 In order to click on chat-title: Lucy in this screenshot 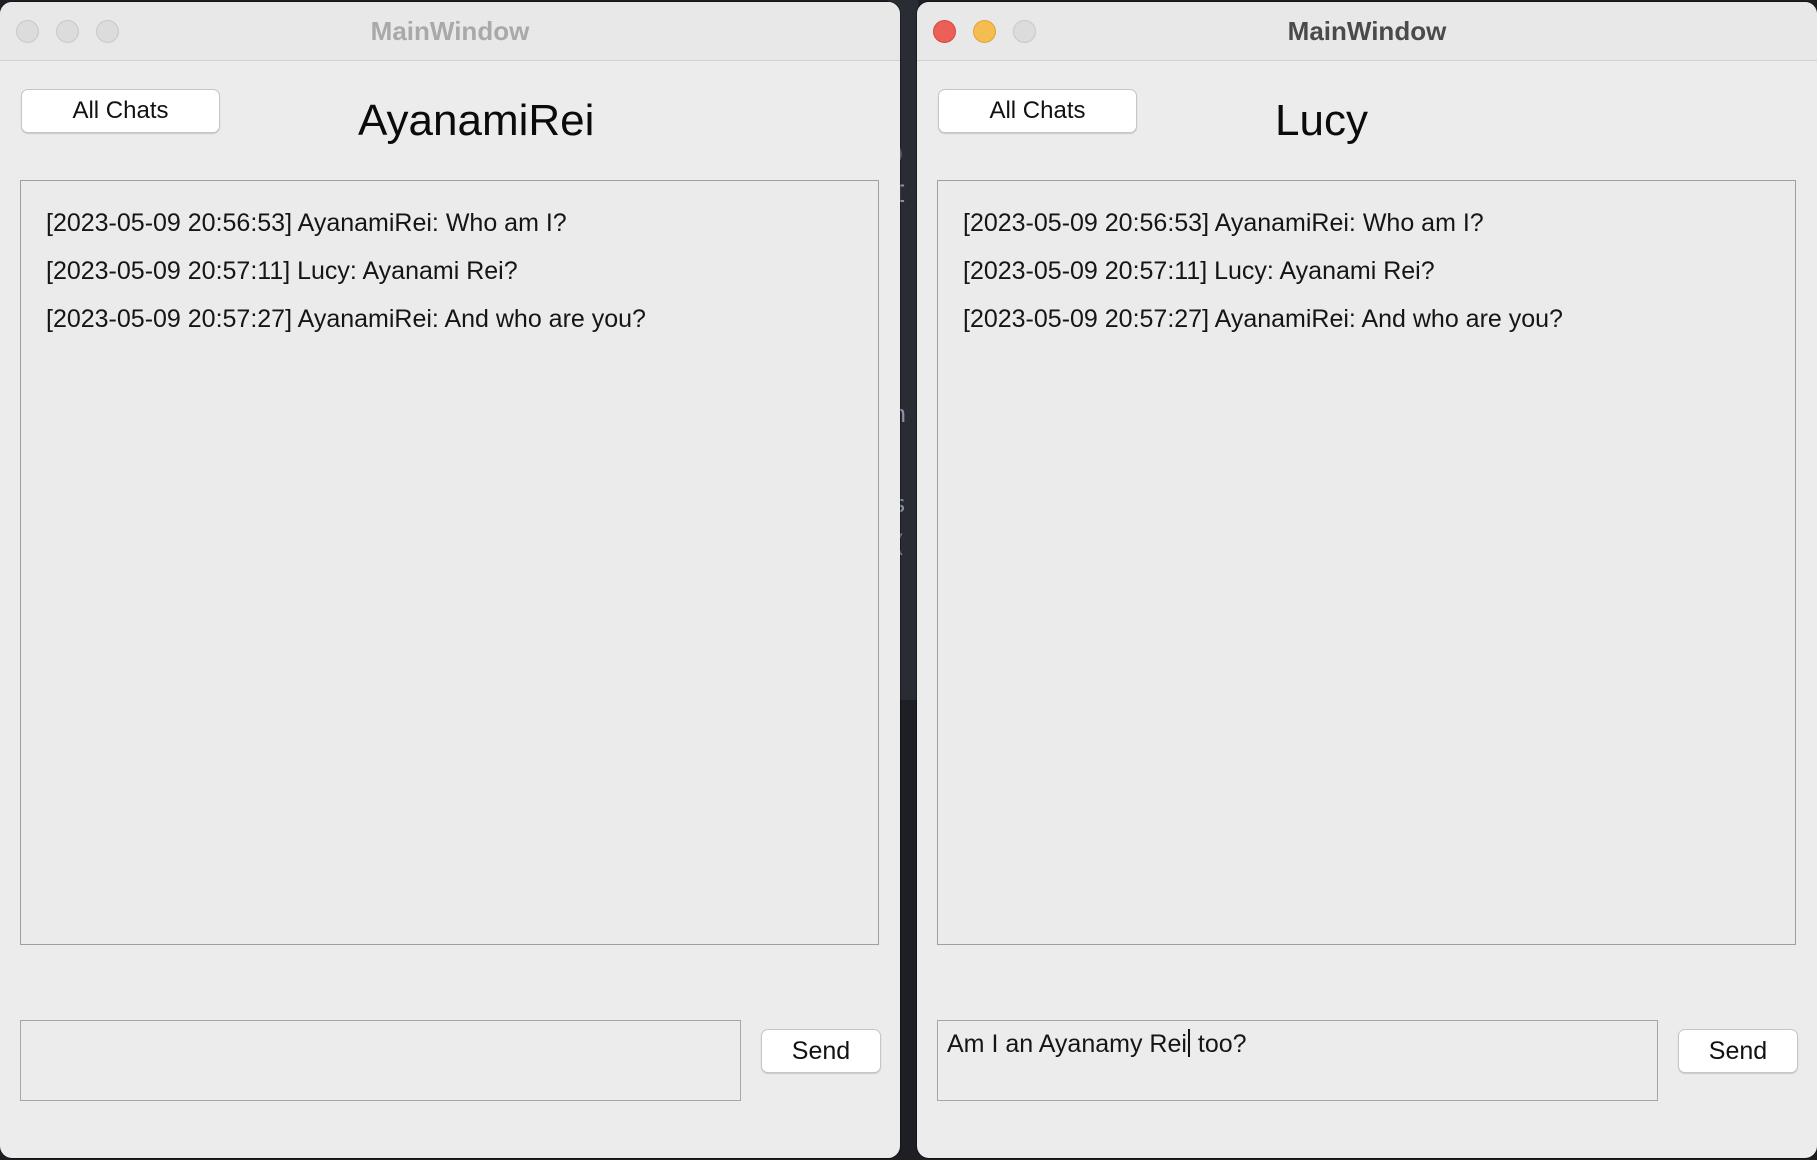, I will do `click(1321, 120)`.